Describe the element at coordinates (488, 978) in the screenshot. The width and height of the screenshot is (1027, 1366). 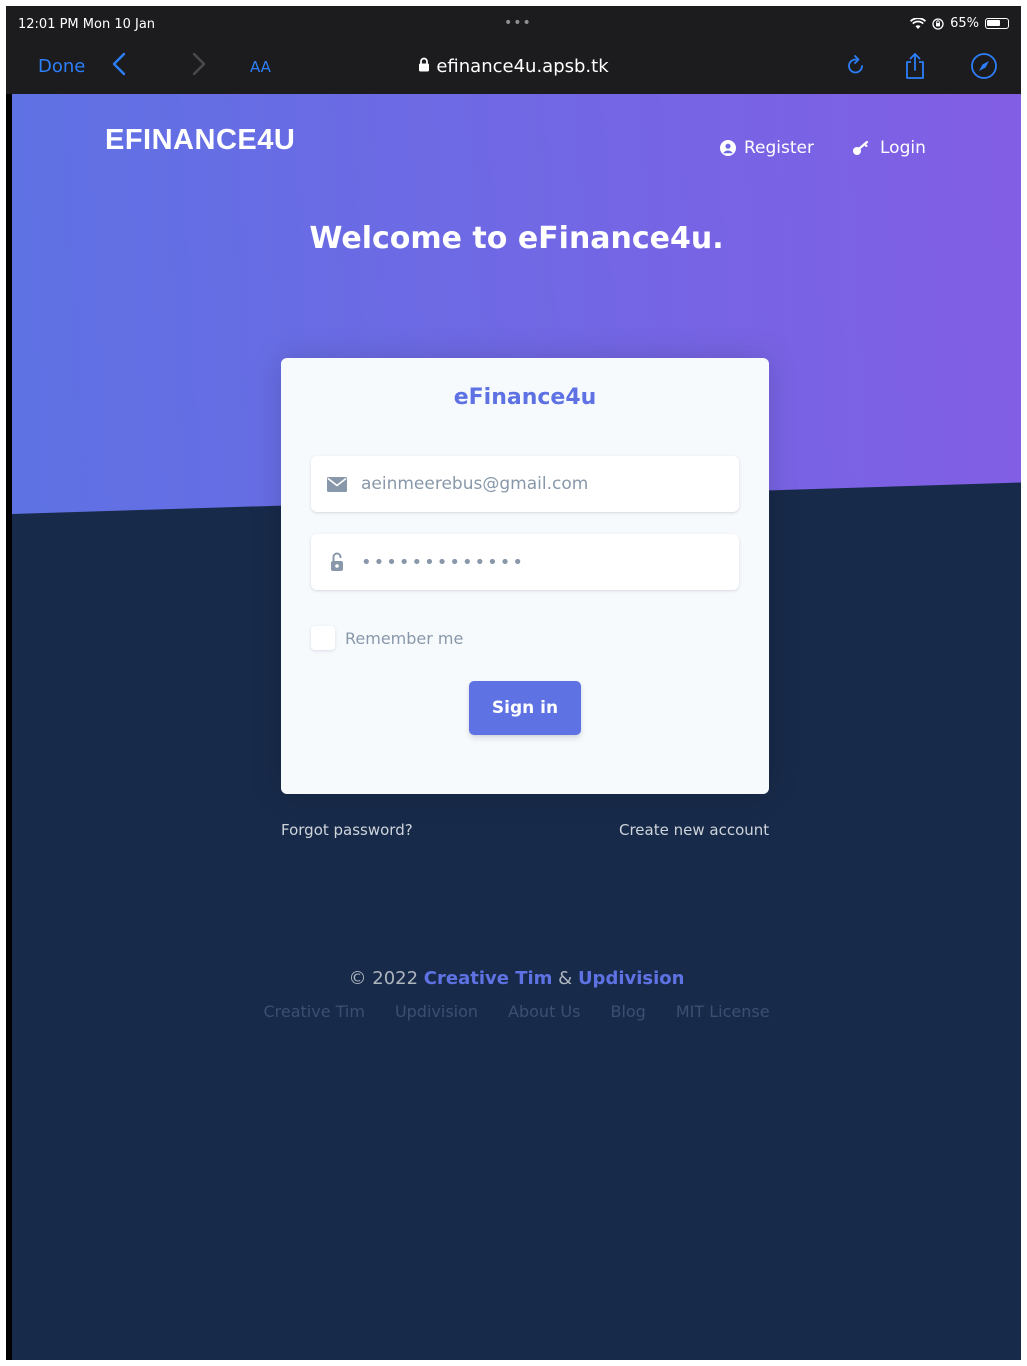
I see `creative-tim-link: Creative Tim` at that location.